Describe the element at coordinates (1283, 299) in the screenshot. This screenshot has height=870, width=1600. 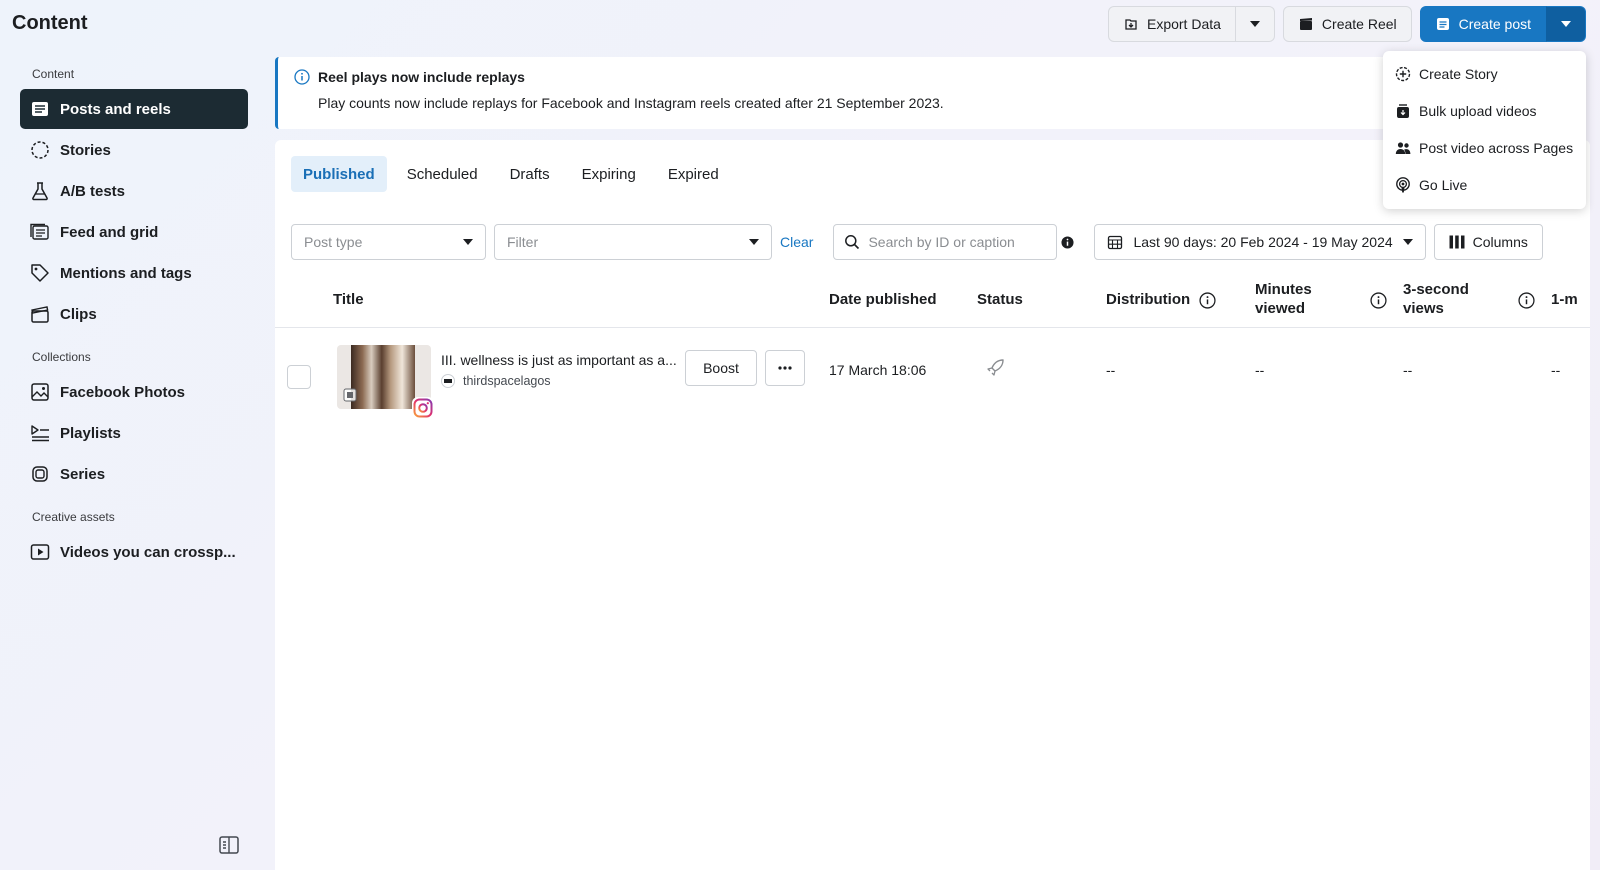
I see `column-minutes-viewed: Minutes viewed` at that location.